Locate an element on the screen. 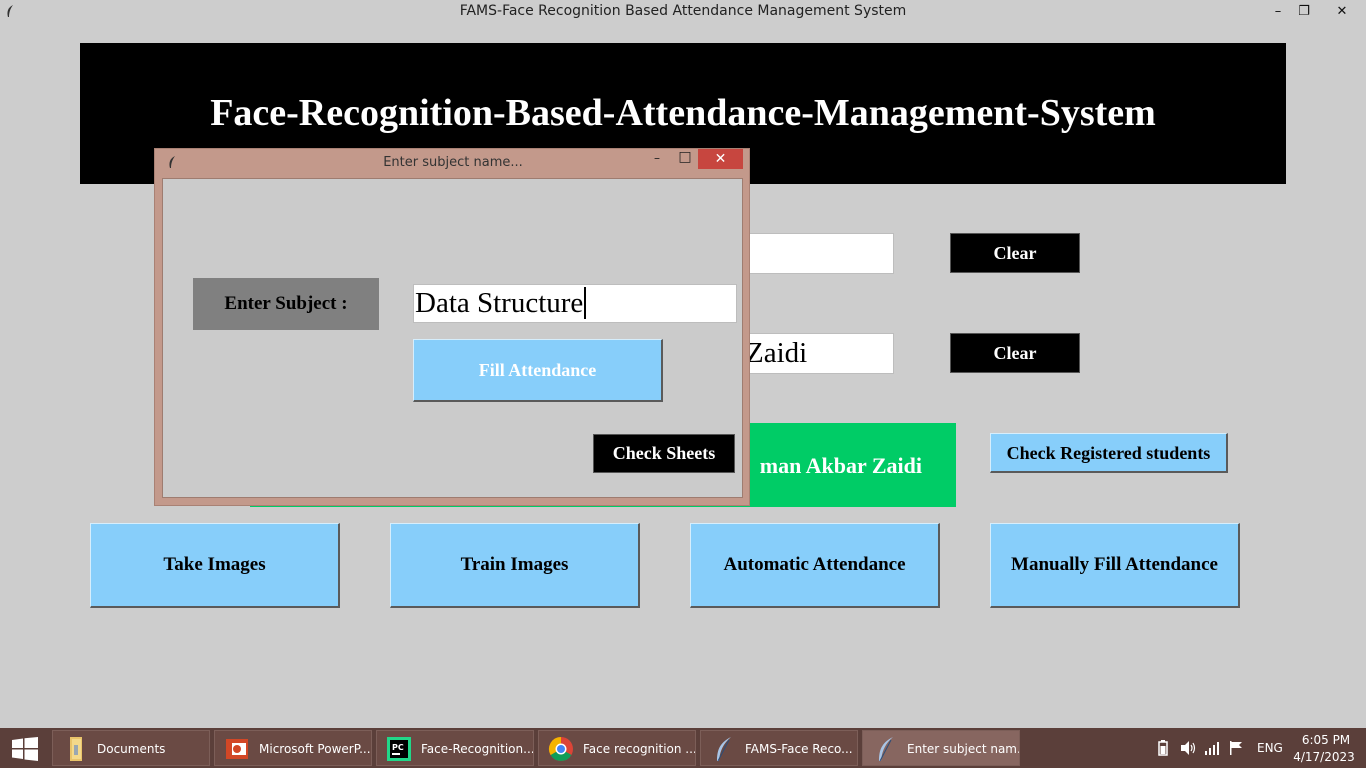  subject-input: Data Structure is located at coordinates (575, 303).